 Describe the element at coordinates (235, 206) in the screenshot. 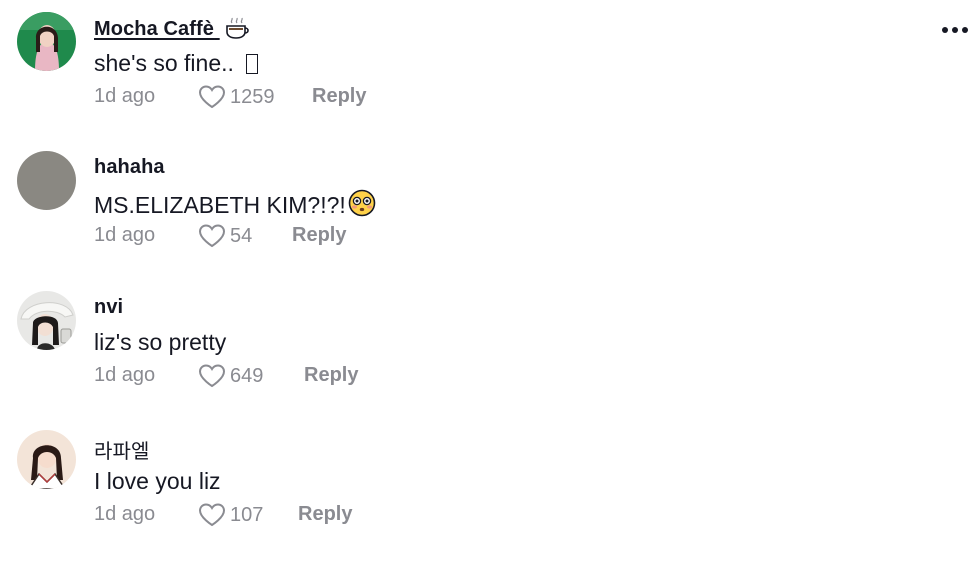

I see `comment-text: MS.ELIZABETH KIM?!?!` at that location.